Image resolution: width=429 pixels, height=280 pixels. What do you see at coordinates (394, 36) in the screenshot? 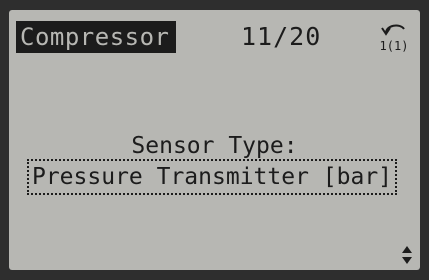
I see `back-arrow-icon: 1(1)` at bounding box center [394, 36].